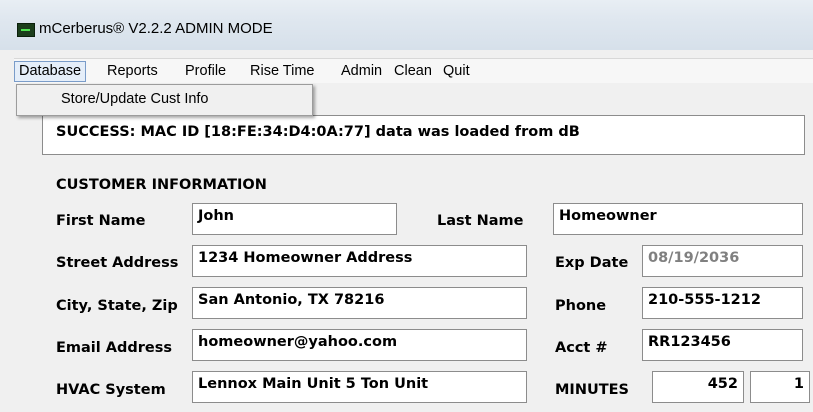  I want to click on phone-field: 210-555-1212, so click(722, 303).